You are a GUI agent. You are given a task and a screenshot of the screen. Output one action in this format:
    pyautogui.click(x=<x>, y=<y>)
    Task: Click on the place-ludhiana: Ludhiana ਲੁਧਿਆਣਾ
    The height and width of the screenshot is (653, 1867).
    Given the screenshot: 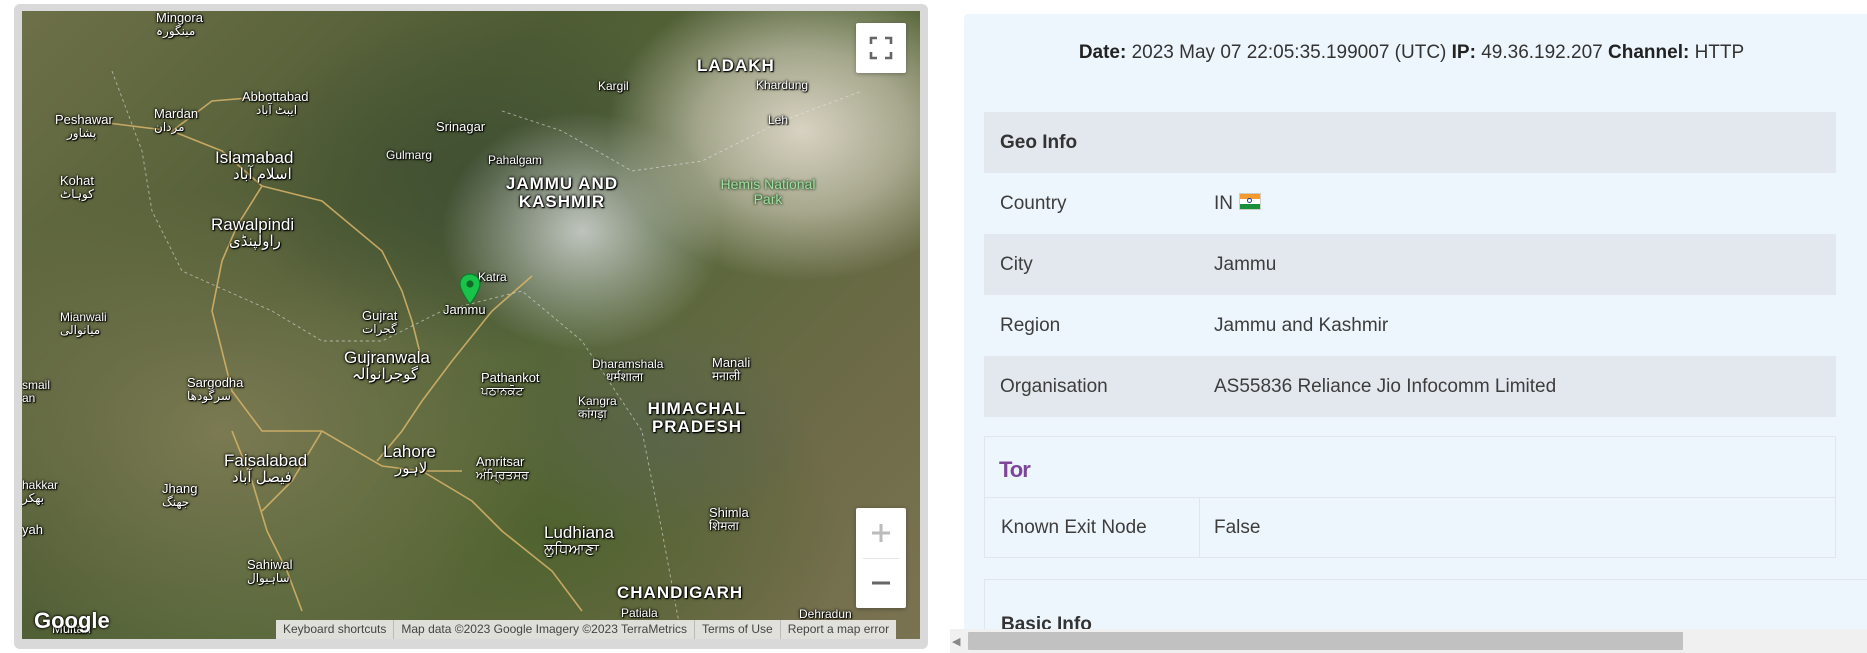 What is the action you would take?
    pyautogui.click(x=579, y=540)
    